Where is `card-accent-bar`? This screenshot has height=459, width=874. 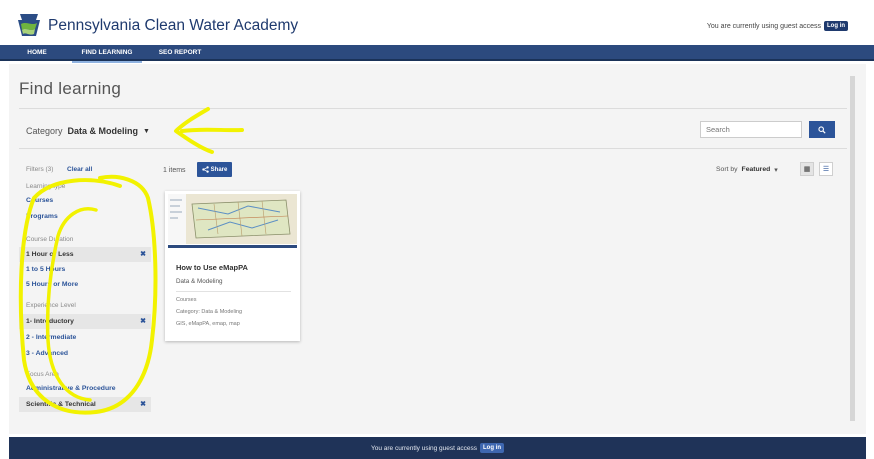 card-accent-bar is located at coordinates (232, 246).